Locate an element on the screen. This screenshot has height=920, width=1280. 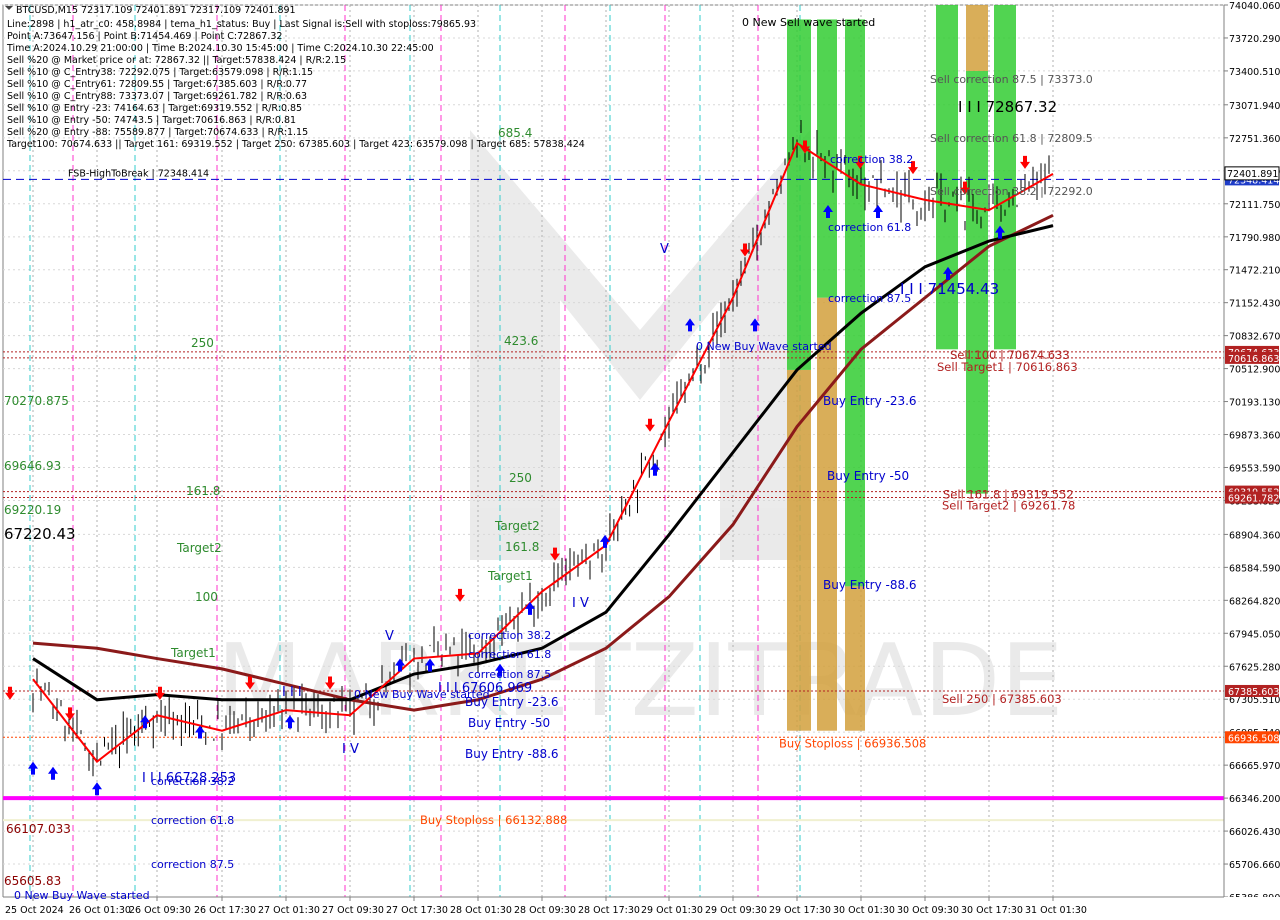
y-tick-label: 73400.510 is located at coordinates (1254, 72).